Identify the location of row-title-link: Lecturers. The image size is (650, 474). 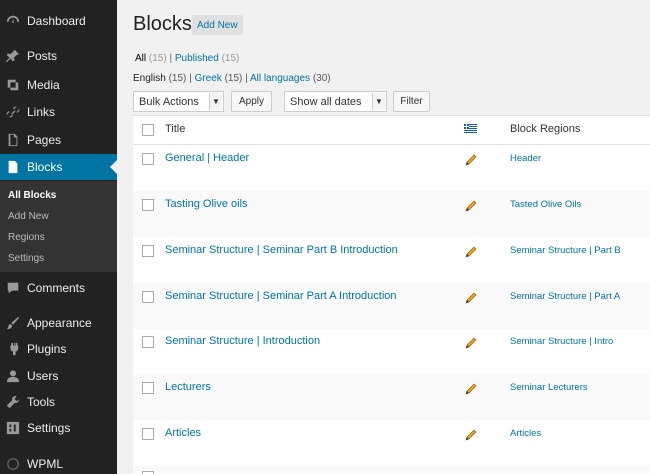
(188, 387).